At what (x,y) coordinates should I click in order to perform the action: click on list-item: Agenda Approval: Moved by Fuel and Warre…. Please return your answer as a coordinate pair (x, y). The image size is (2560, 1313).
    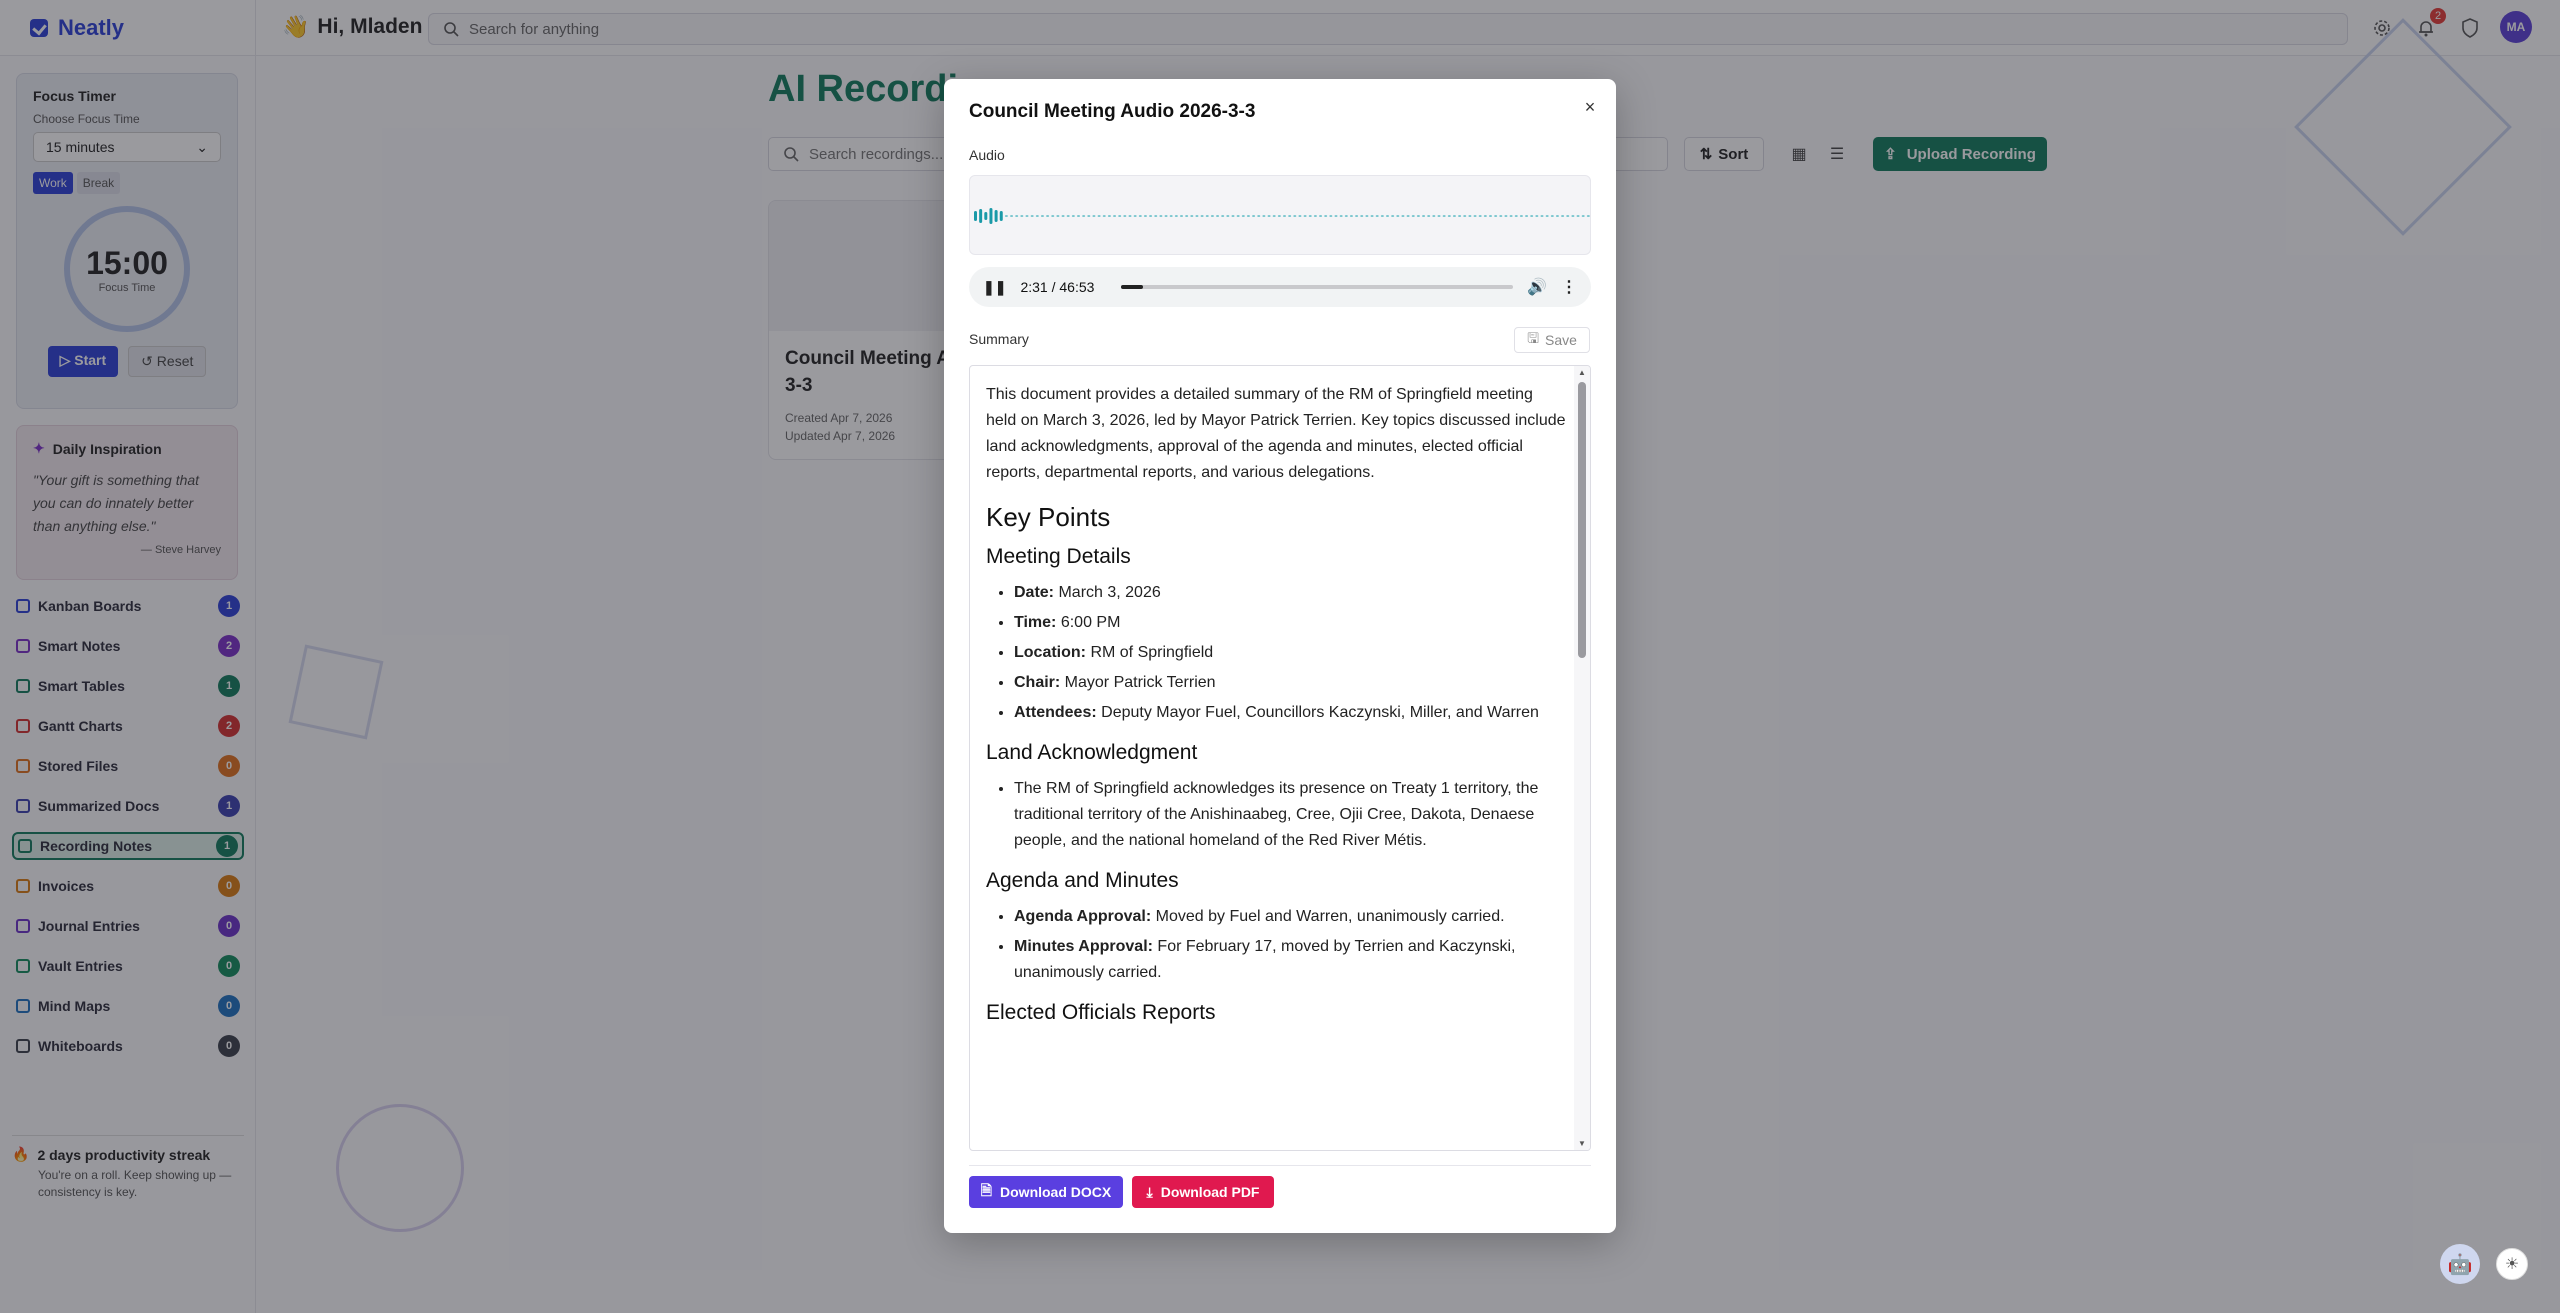
    Looking at the image, I should click on (1290, 917).